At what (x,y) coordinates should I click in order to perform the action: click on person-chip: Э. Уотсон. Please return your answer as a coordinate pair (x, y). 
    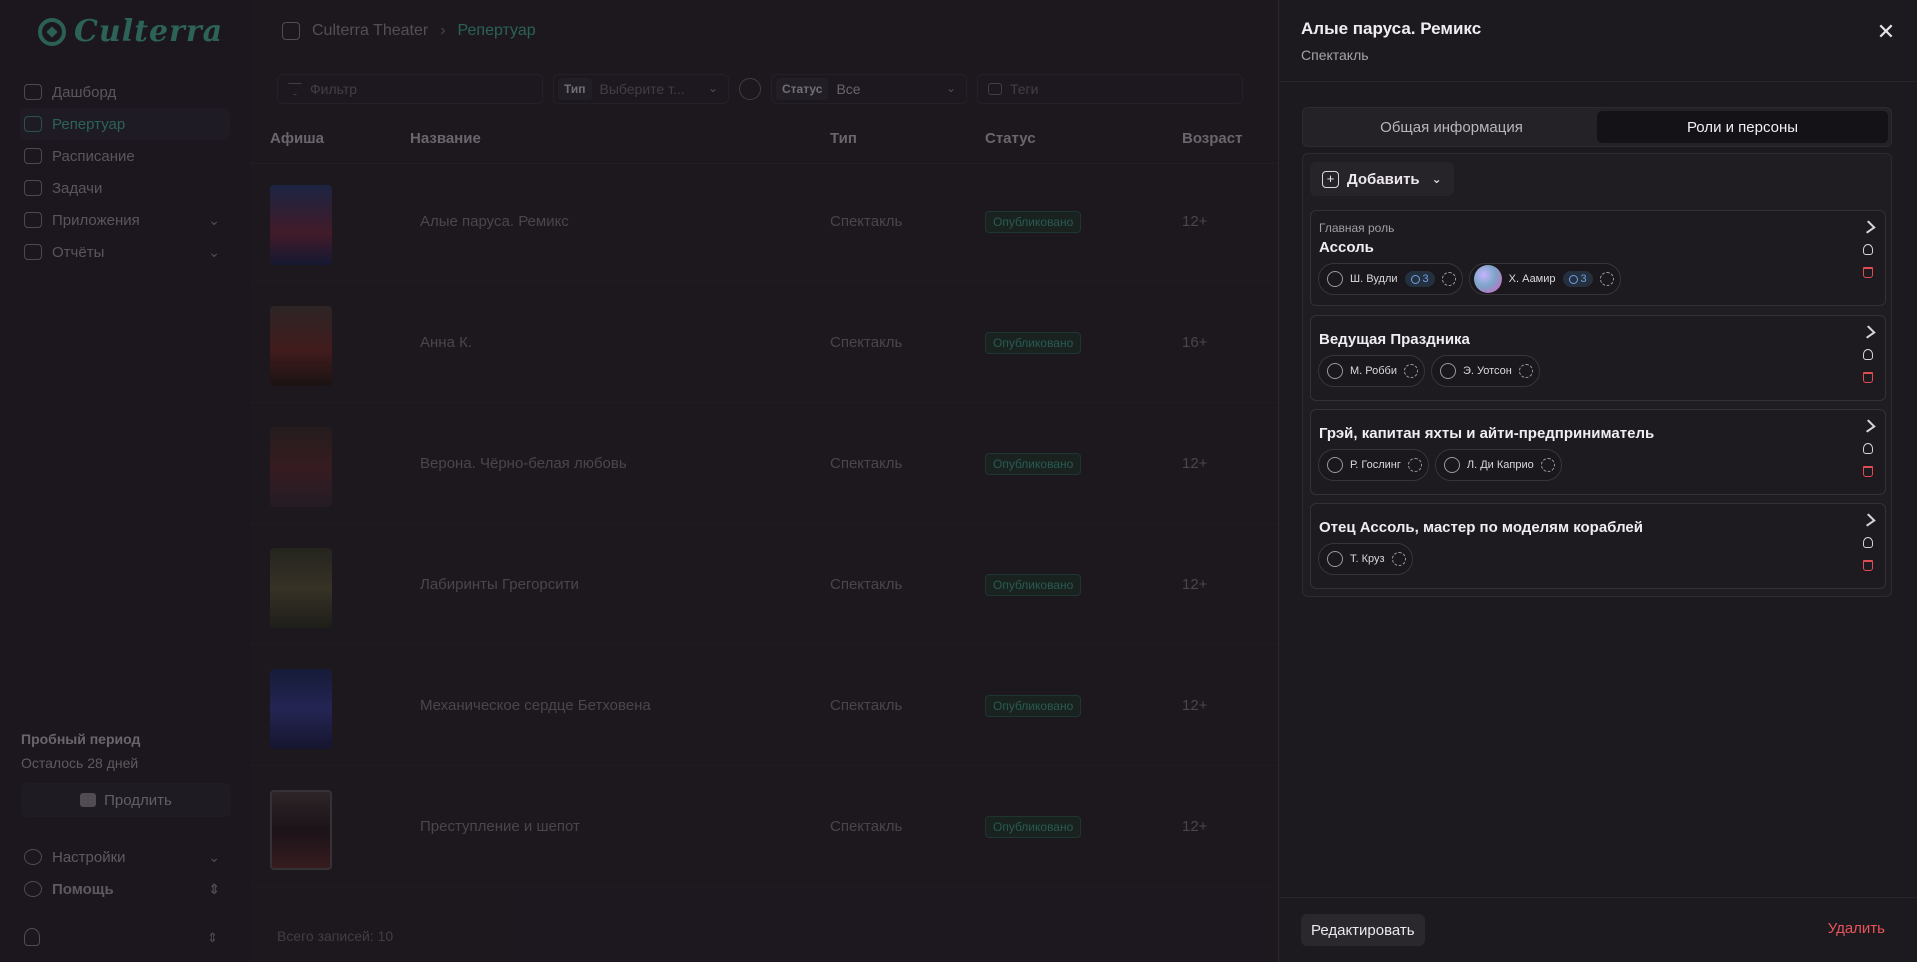
    Looking at the image, I should click on (1485, 371).